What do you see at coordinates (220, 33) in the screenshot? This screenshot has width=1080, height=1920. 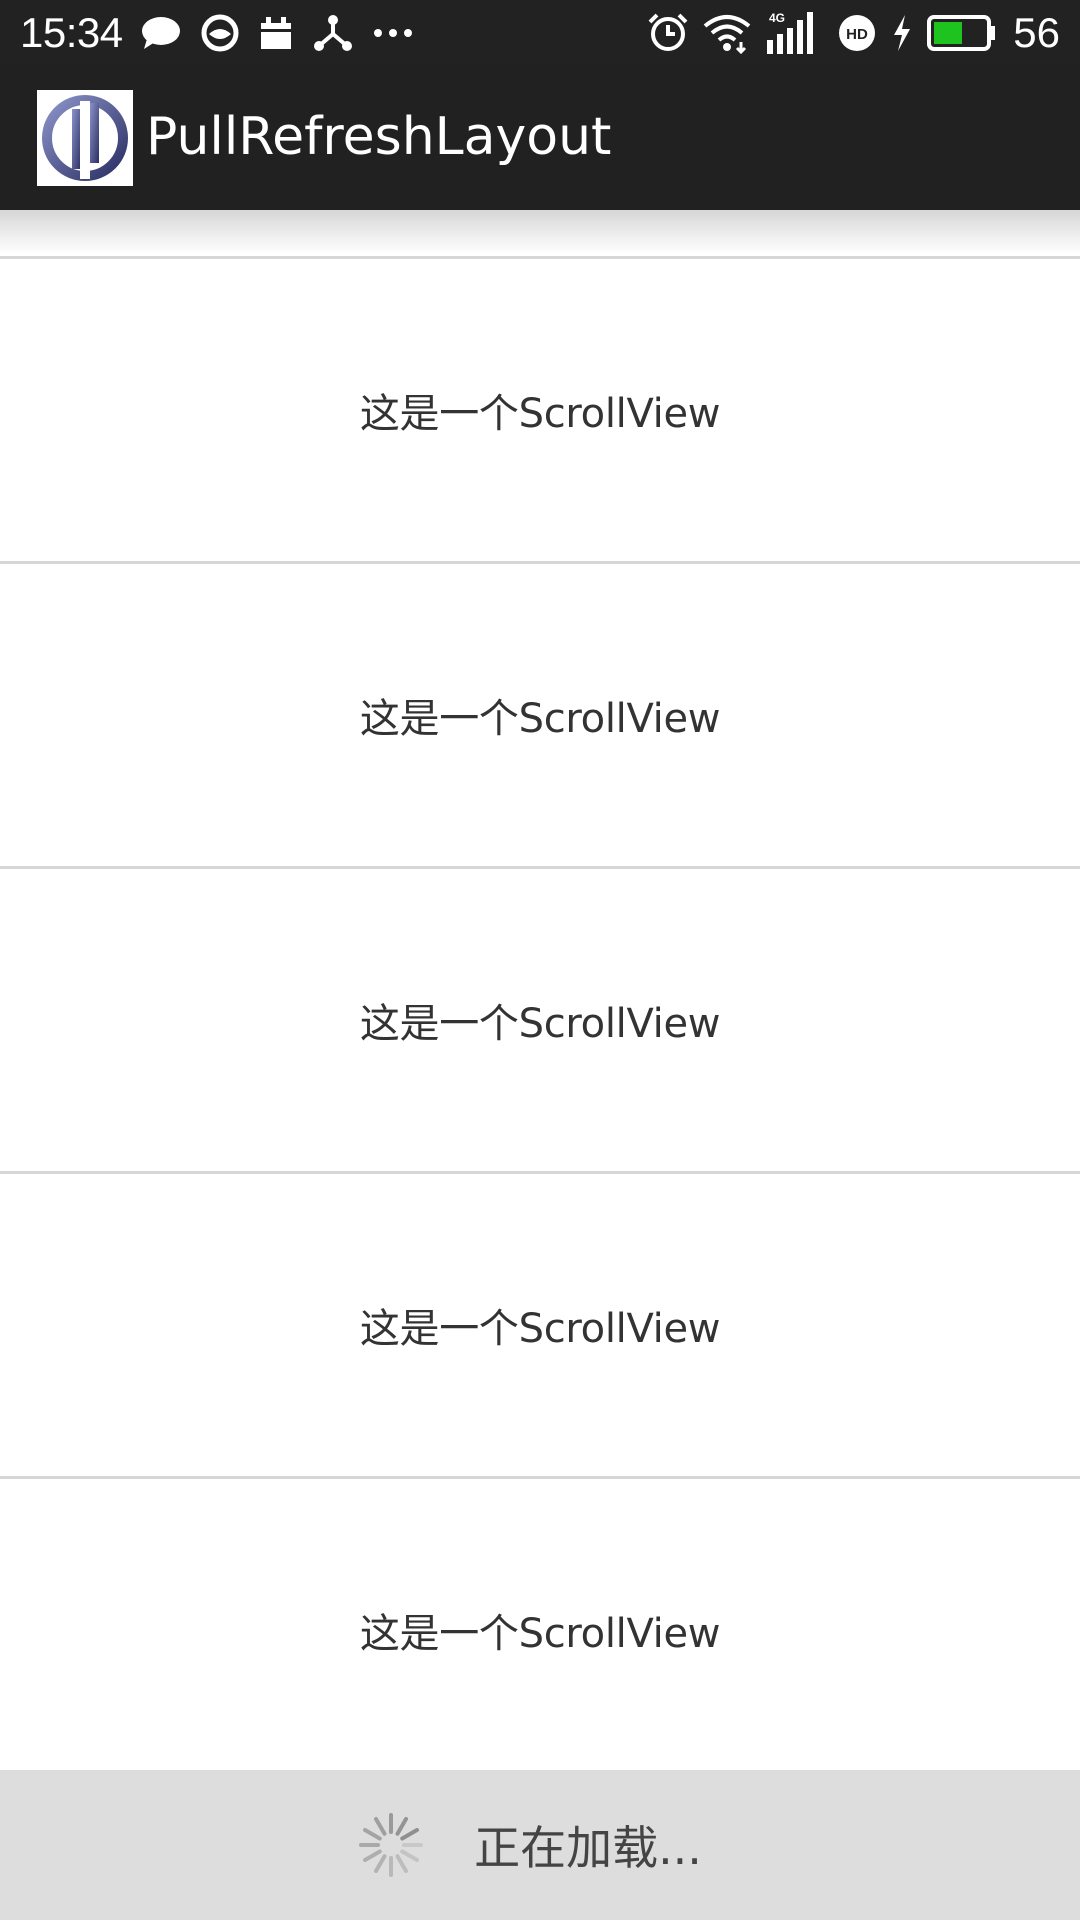 I see `browser-icon` at bounding box center [220, 33].